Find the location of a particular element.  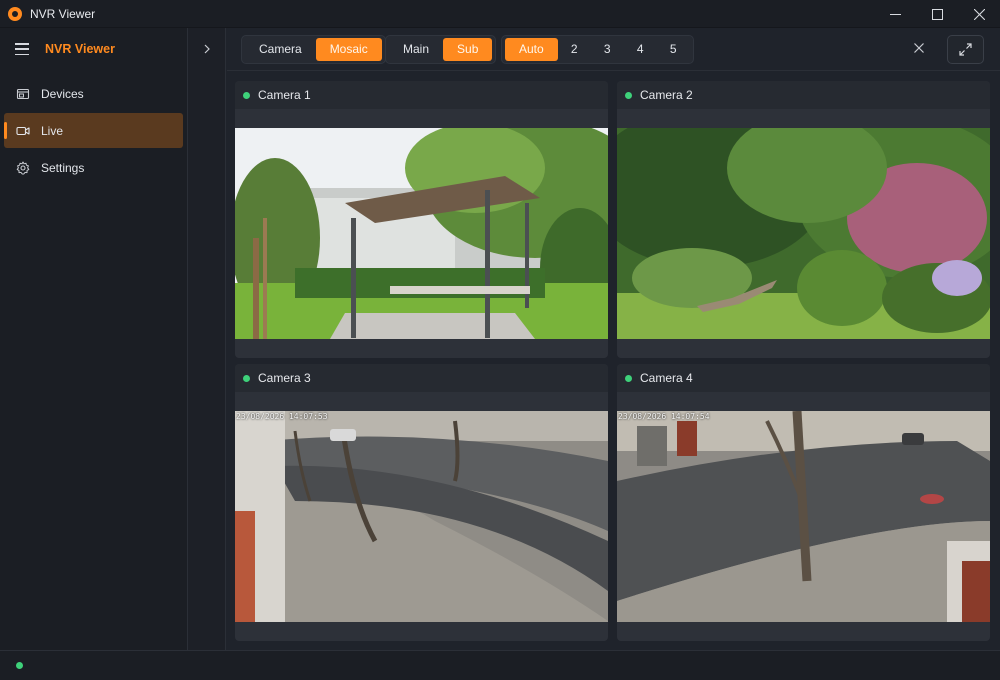

sidebar-item-label: Settings is located at coordinates (63, 167).